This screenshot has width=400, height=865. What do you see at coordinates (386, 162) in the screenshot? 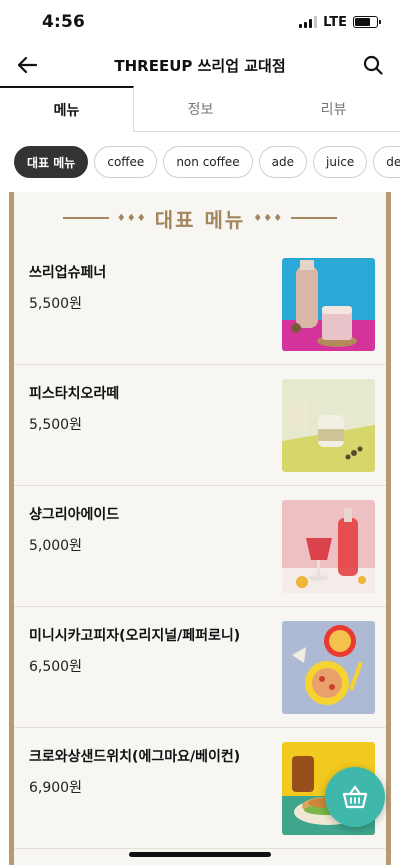
I see `chip-dessert: des` at bounding box center [386, 162].